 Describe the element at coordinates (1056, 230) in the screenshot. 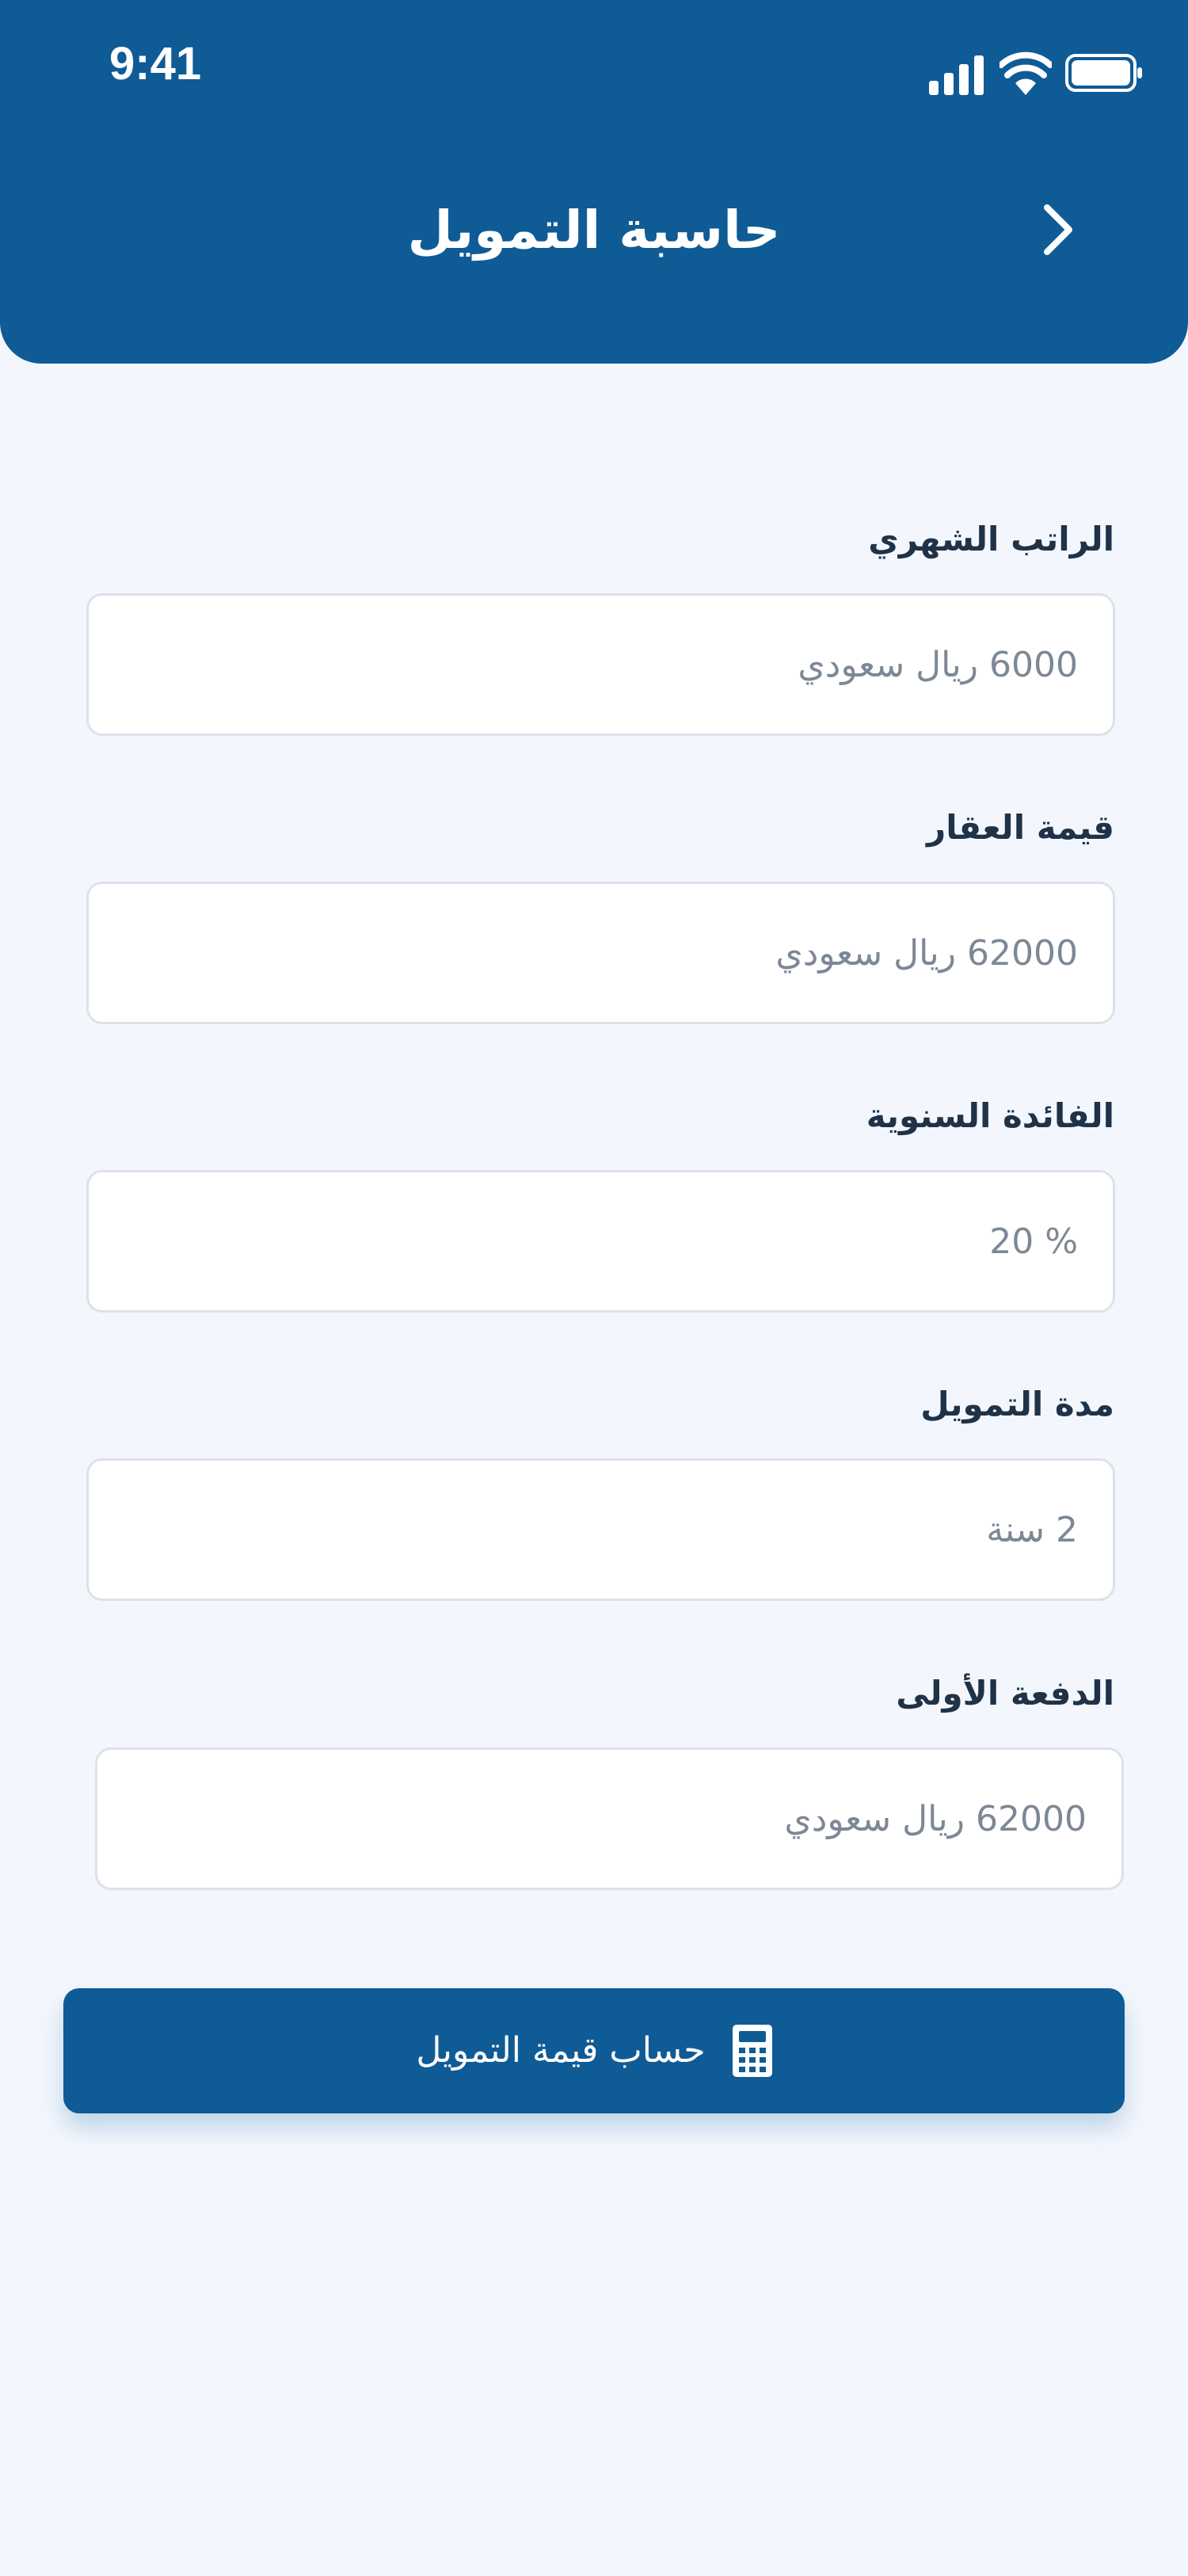

I see `back-chevron-icon` at that location.